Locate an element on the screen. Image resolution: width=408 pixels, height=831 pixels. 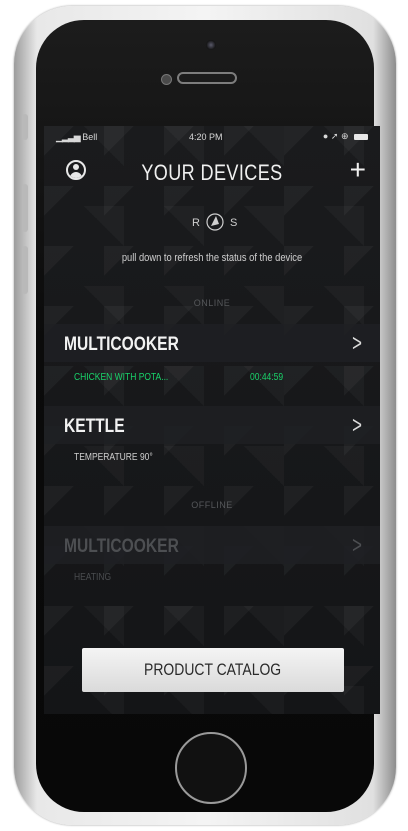
section-offline-label: OFFLINE is located at coordinates (212, 505).